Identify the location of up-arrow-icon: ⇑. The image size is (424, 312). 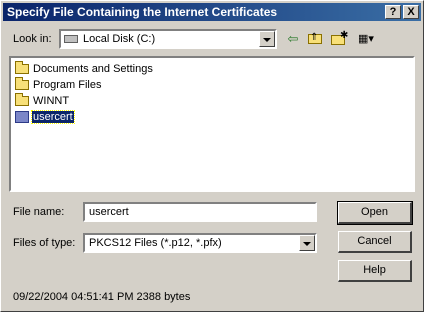
(314, 37).